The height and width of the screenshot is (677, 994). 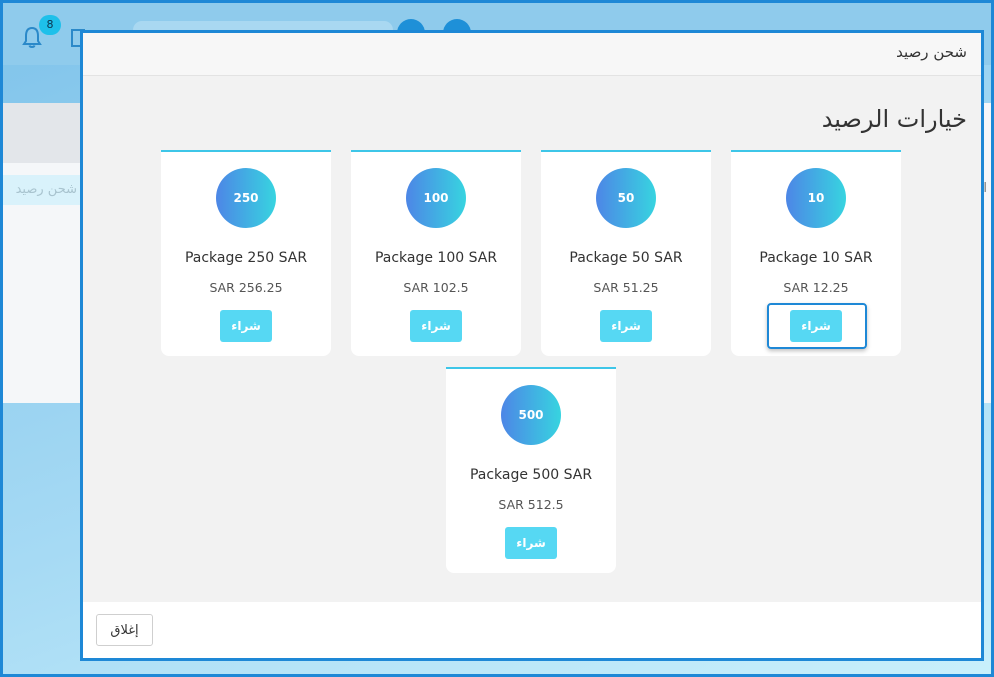 I want to click on section-title: خيارات الرصيد, so click(x=894, y=119).